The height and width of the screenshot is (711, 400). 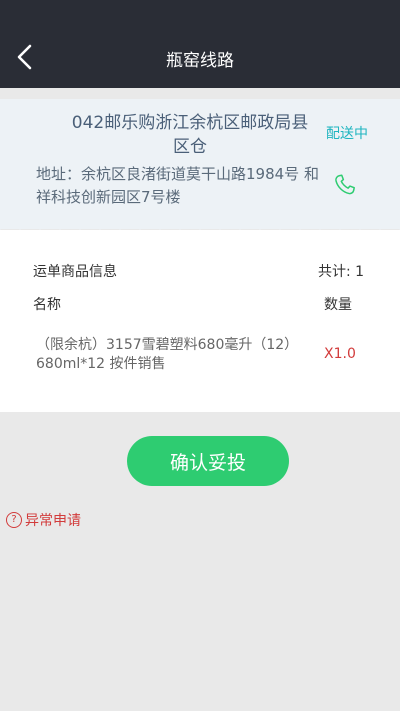 What do you see at coordinates (53, 521) in the screenshot?
I see `exception-request-label: 异常申请` at bounding box center [53, 521].